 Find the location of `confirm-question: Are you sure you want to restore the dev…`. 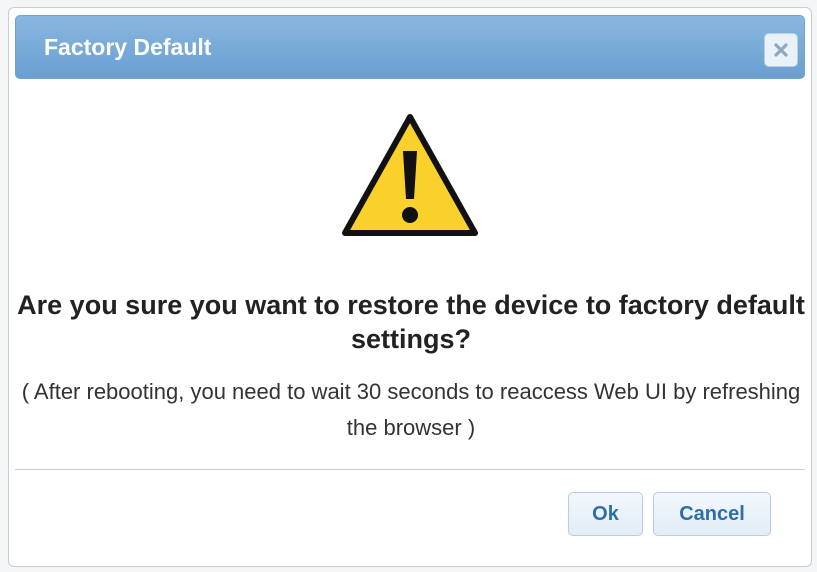

confirm-question: Are you sure you want to restore the dev… is located at coordinates (411, 322).